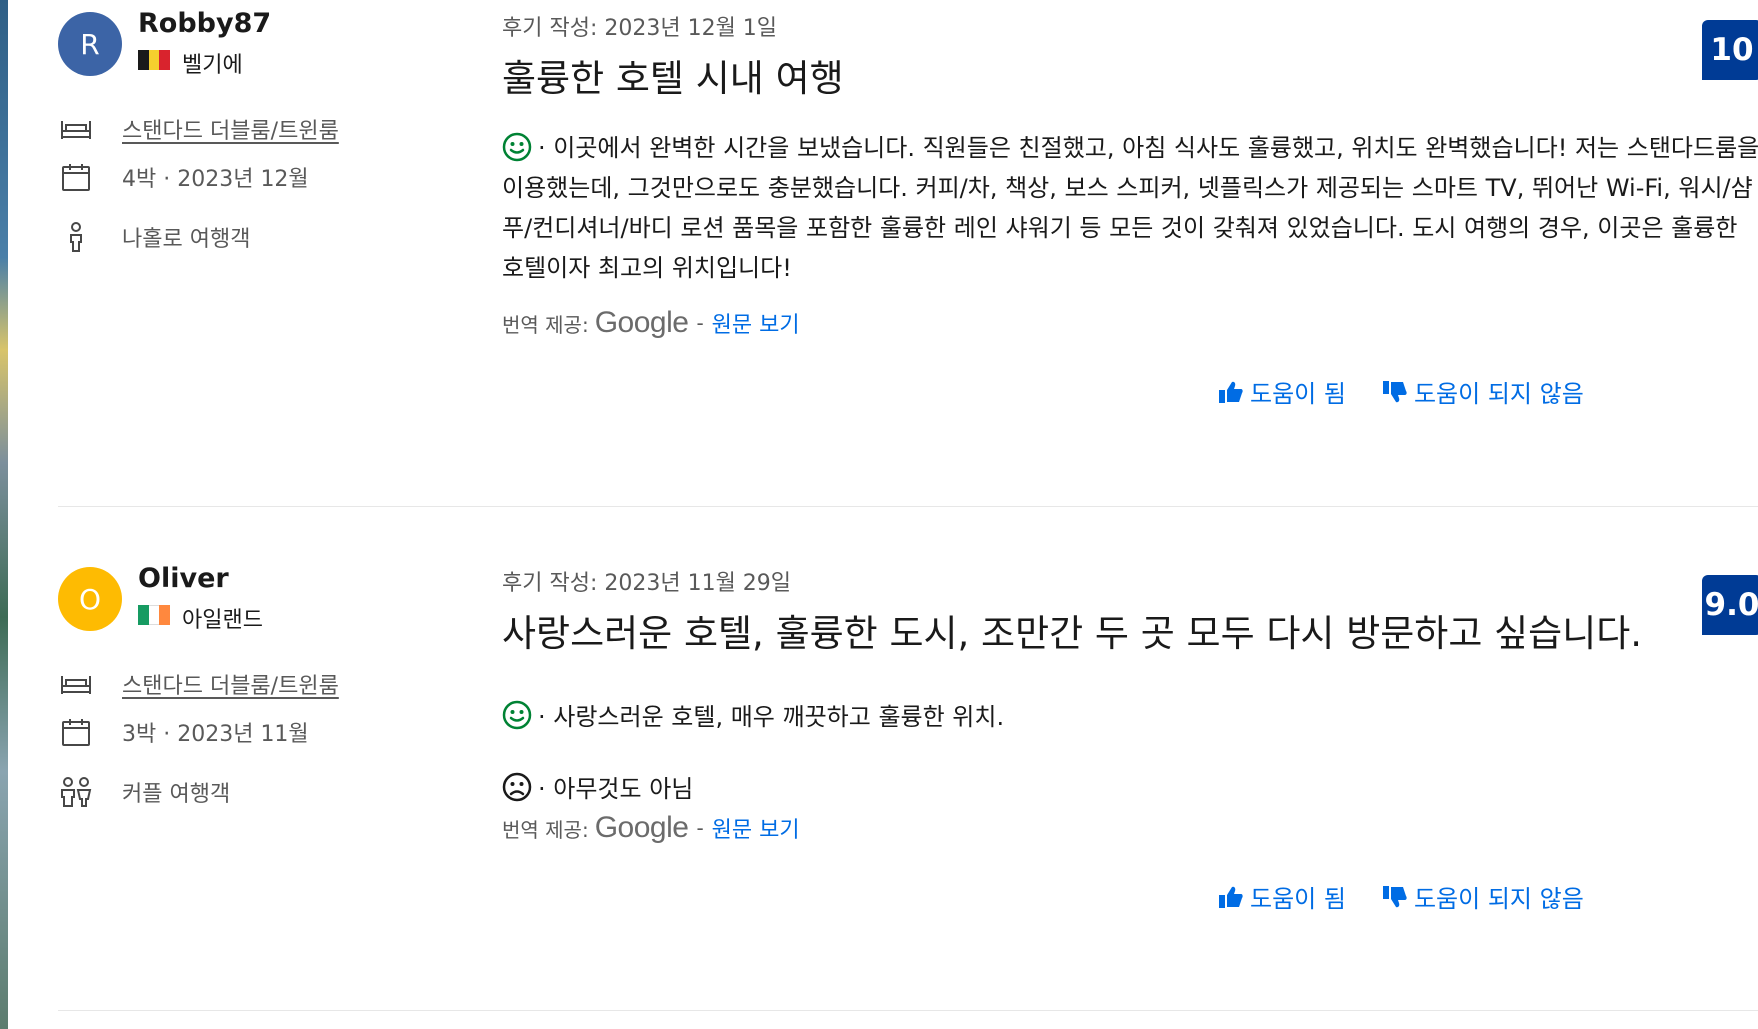 This screenshot has height=1029, width=1758. I want to click on reviewer-country: 벨기에, so click(212, 65).